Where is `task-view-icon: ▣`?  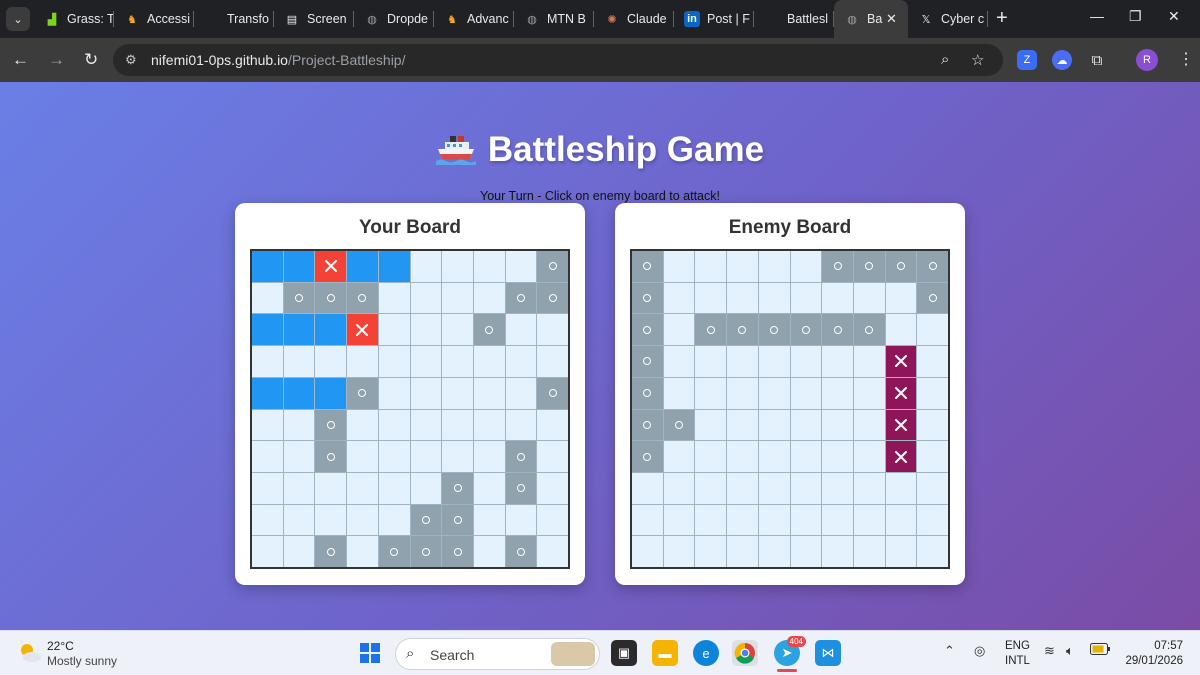
task-view-icon: ▣ is located at coordinates (624, 653).